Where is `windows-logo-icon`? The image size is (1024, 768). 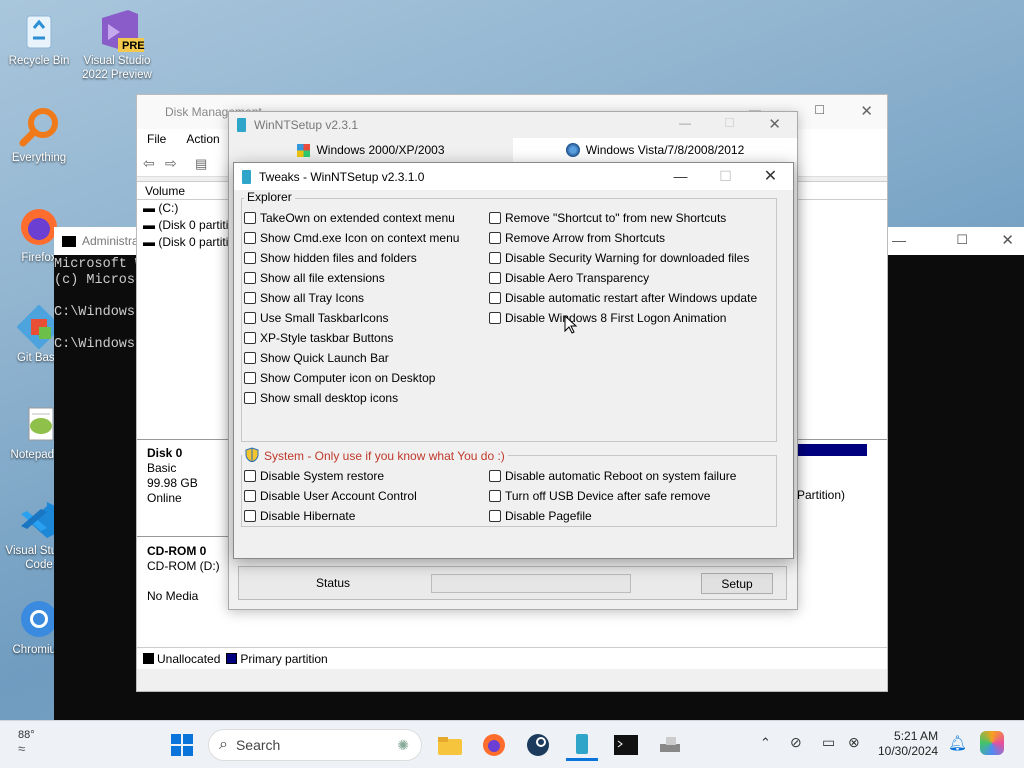
windows-logo-icon is located at coordinates (182, 745).